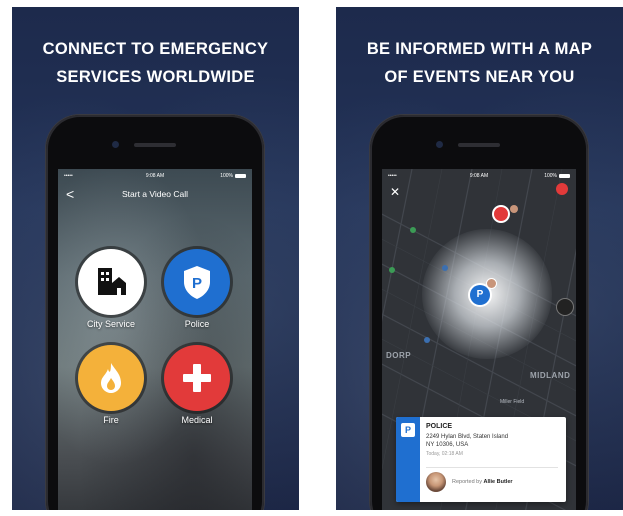  Describe the element at coordinates (399, 355) in the screenshot. I see `map-label-dorp: DORP` at that location.